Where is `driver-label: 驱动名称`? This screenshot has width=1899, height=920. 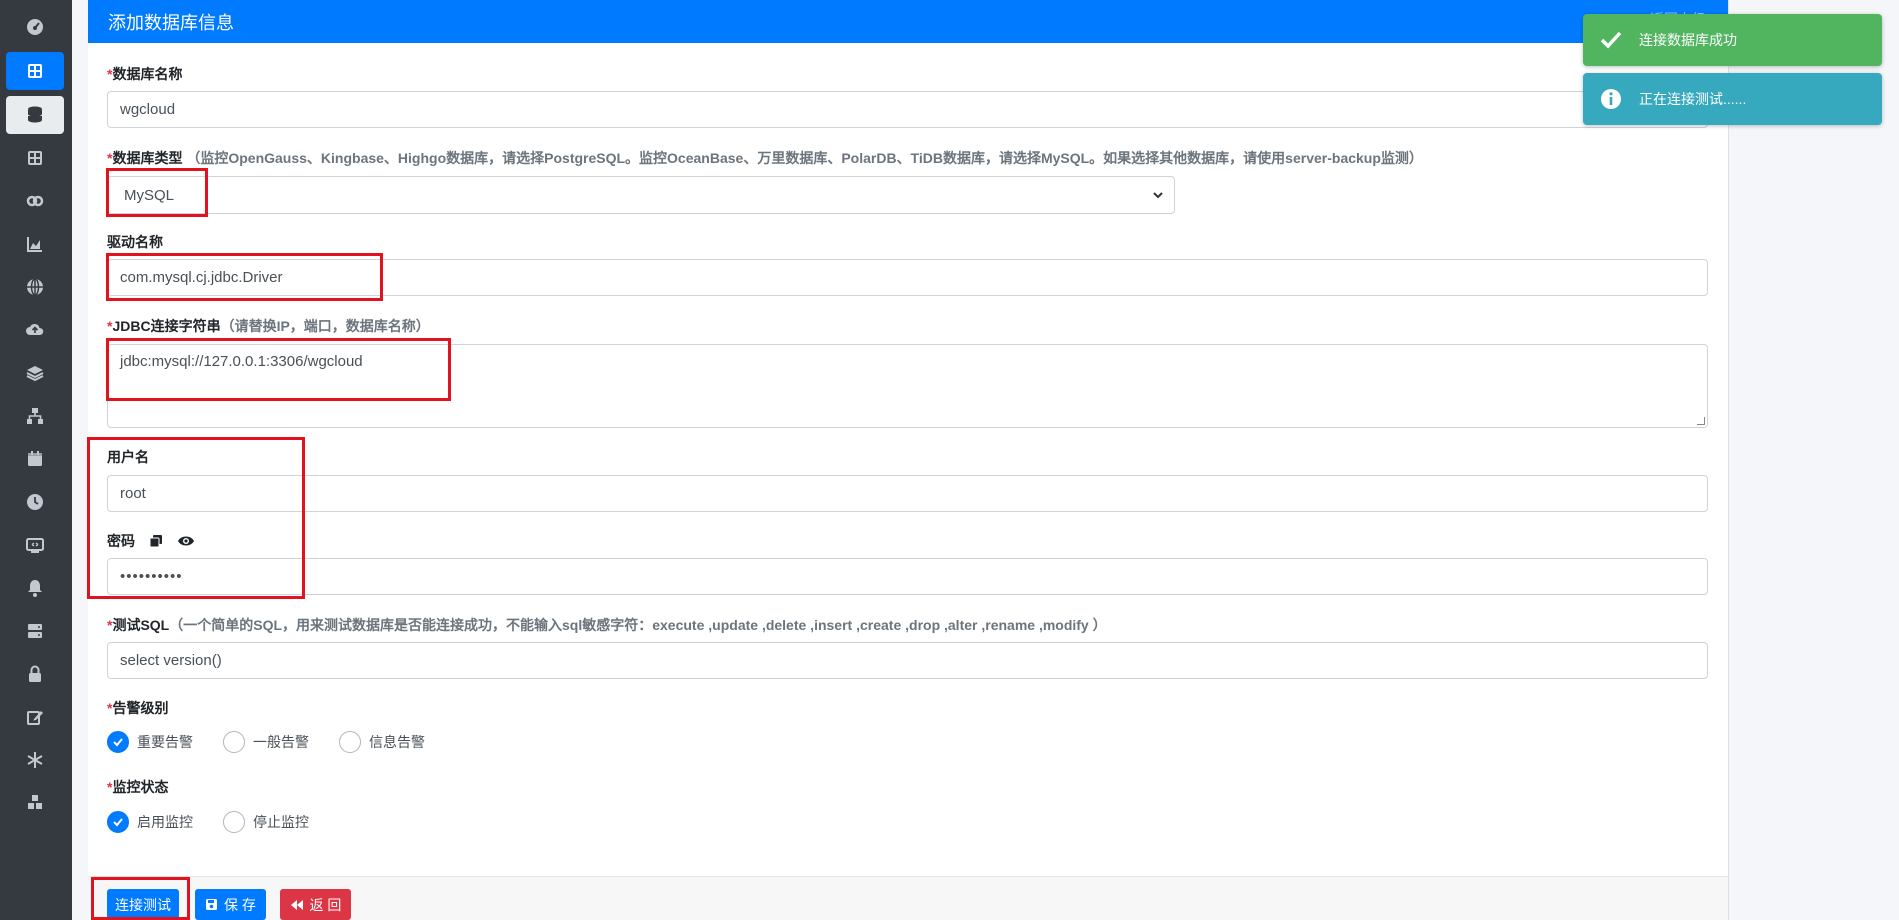 driver-label: 驱动名称 is located at coordinates (135, 242).